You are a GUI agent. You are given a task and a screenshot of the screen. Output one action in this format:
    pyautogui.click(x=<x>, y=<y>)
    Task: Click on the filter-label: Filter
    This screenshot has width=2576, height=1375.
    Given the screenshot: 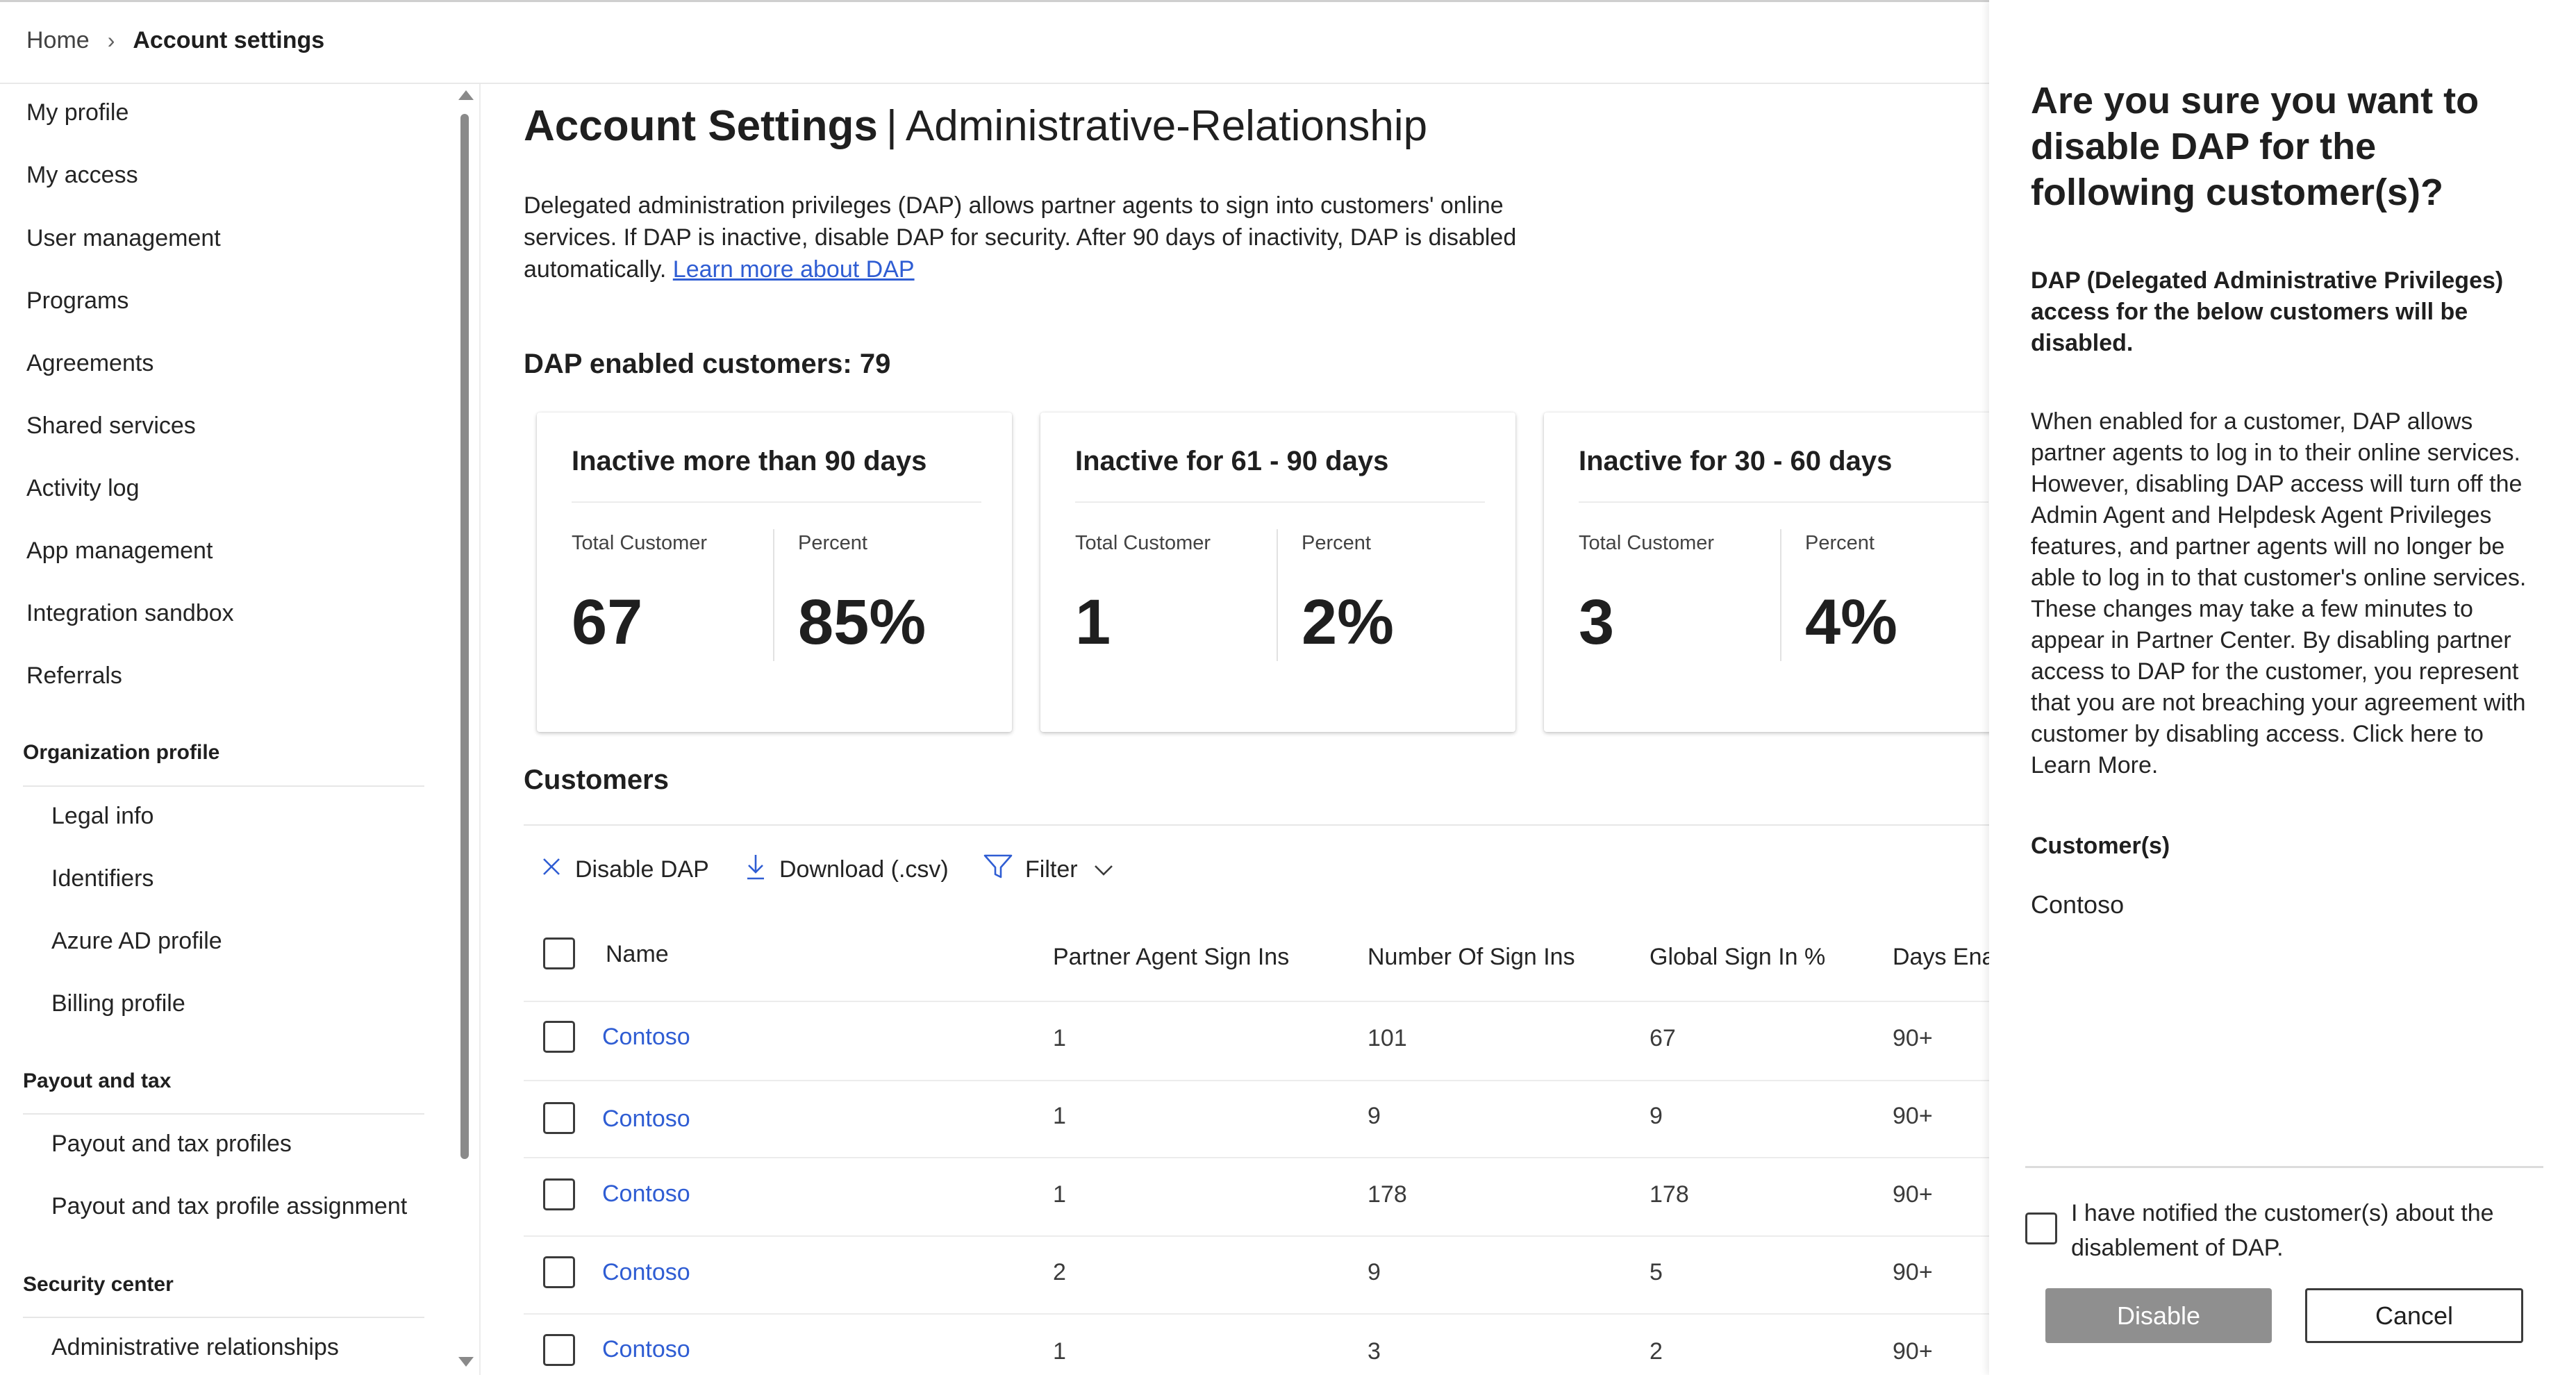 What is the action you would take?
    pyautogui.click(x=1051, y=869)
    